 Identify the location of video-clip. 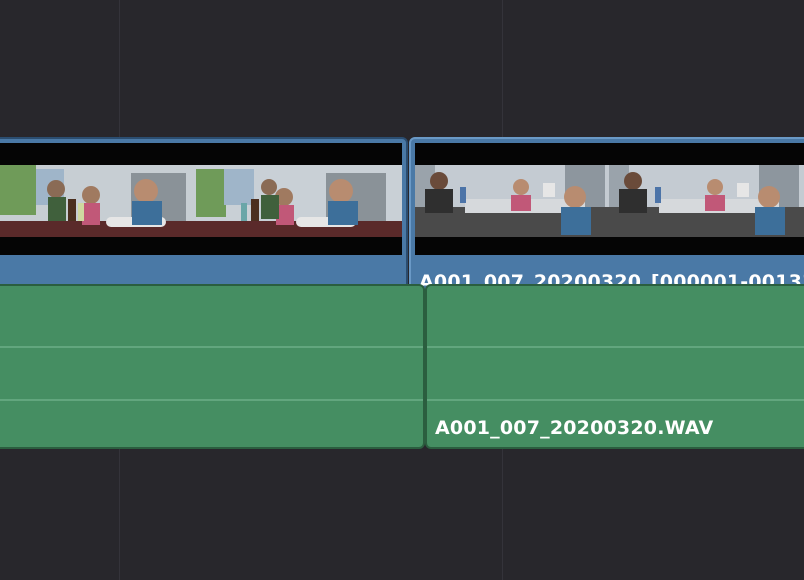
(204, 220).